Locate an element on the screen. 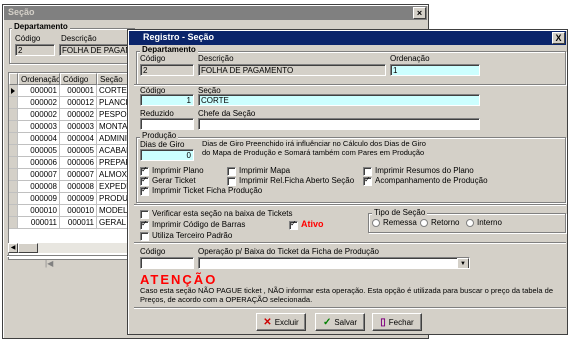  back-separator is located at coordinates (70, 256).